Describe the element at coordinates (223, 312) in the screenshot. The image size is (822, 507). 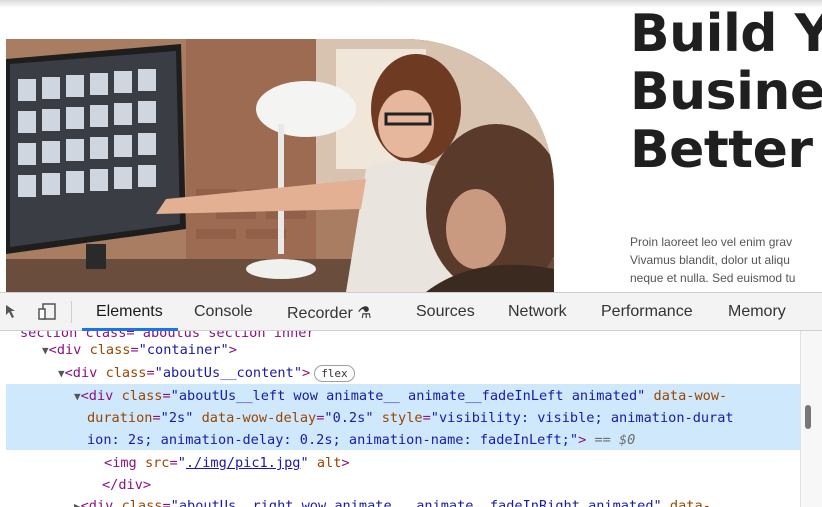
I see `tab-console: Console` at that location.